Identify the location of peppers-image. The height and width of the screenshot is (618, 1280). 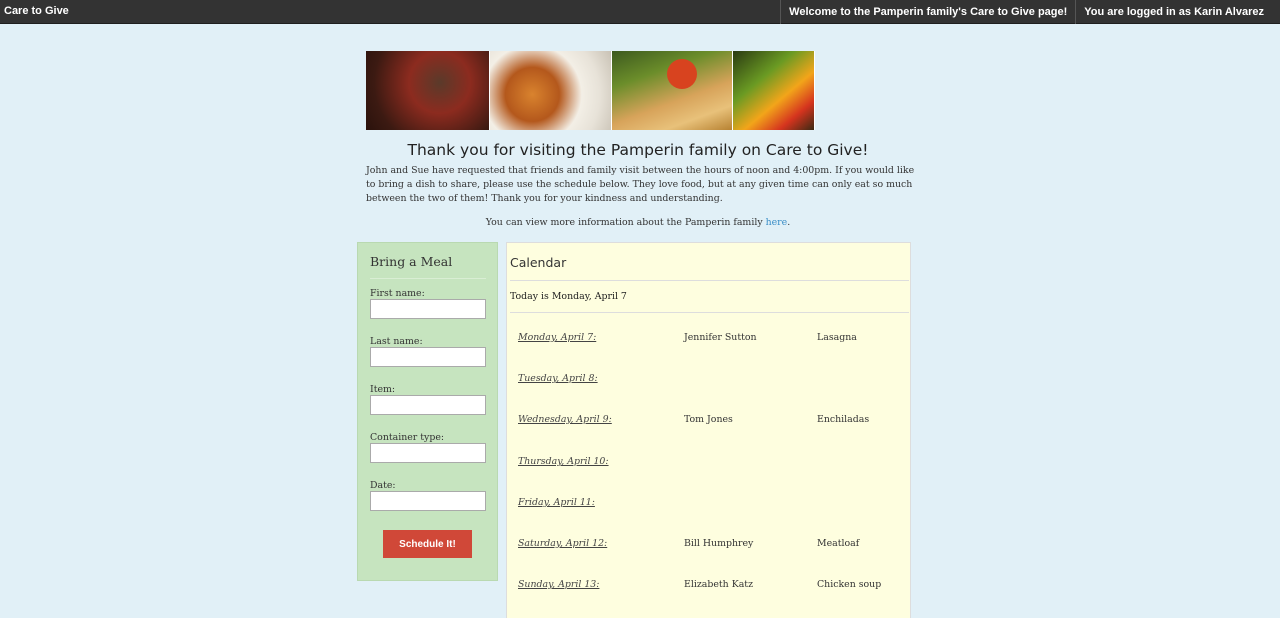
(774, 90).